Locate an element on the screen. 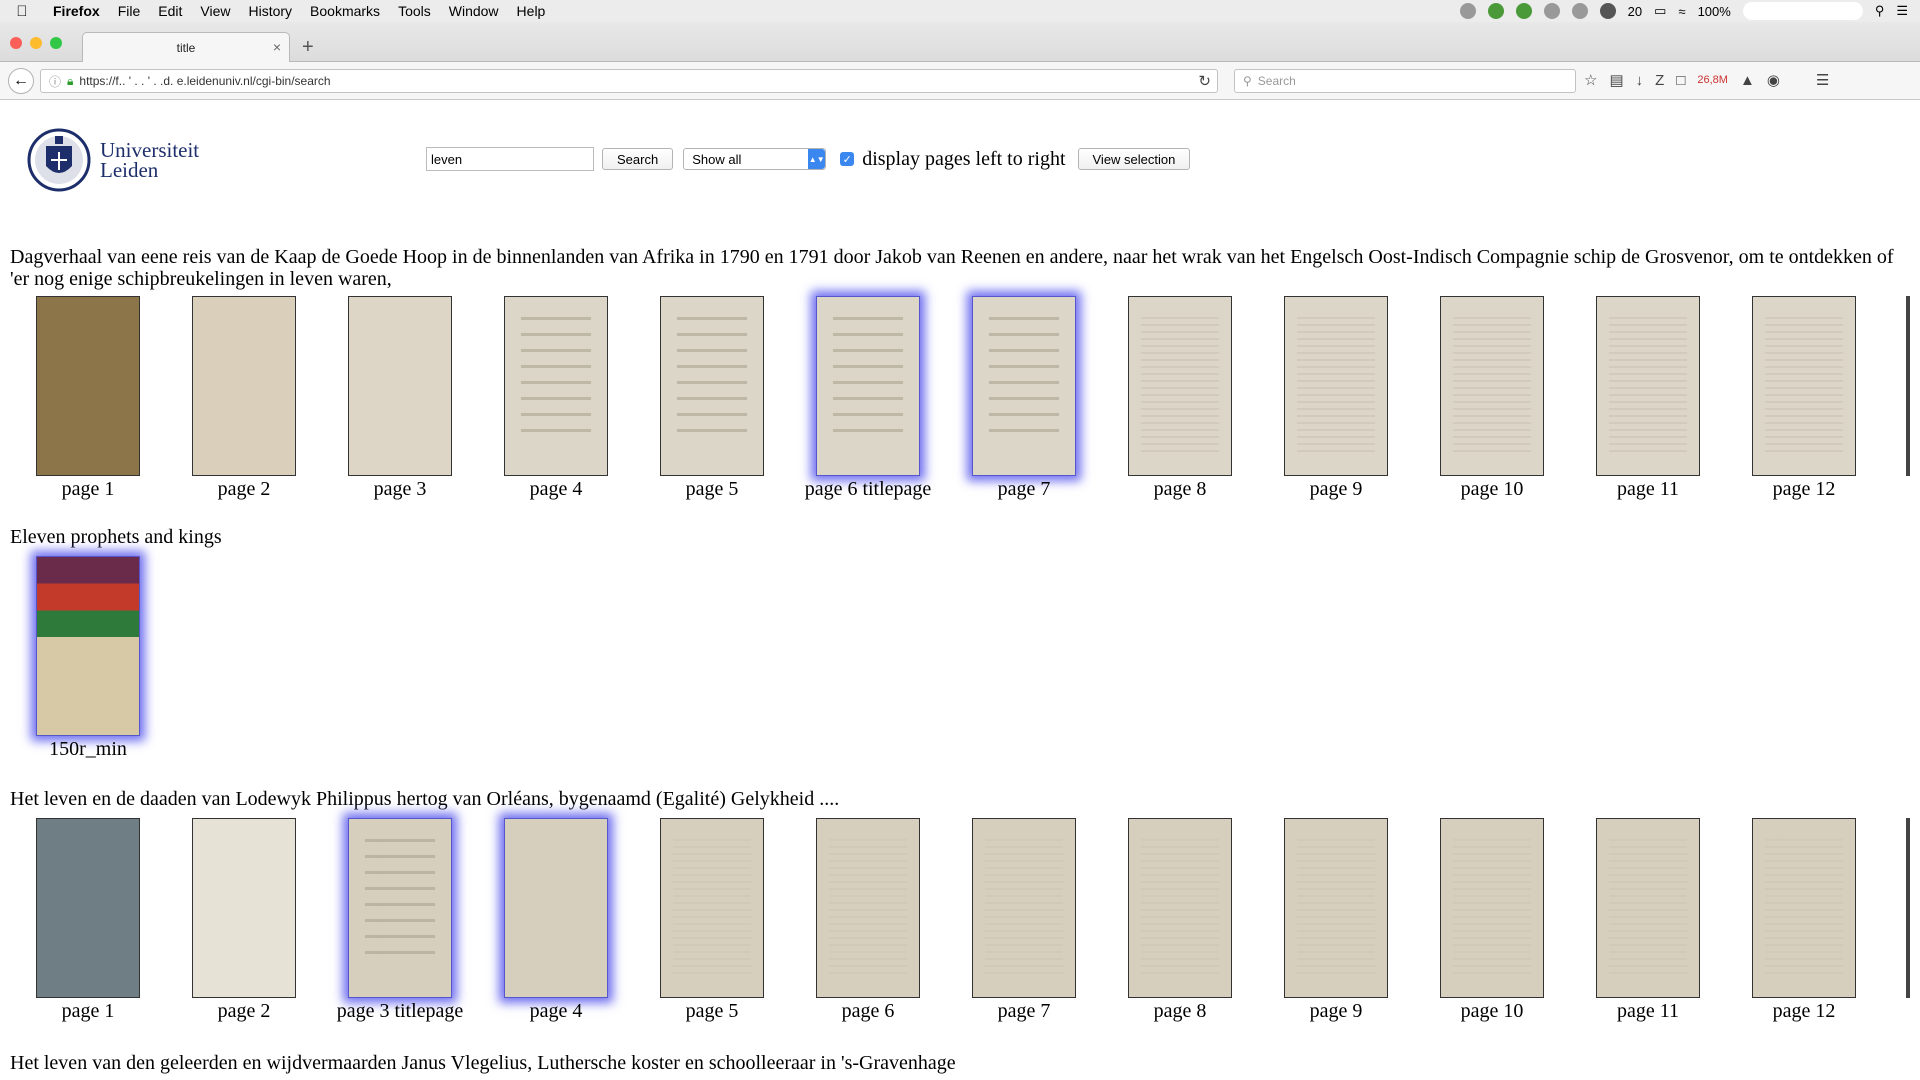 The image size is (1920, 1080). tab-active: title × is located at coordinates (186, 47).